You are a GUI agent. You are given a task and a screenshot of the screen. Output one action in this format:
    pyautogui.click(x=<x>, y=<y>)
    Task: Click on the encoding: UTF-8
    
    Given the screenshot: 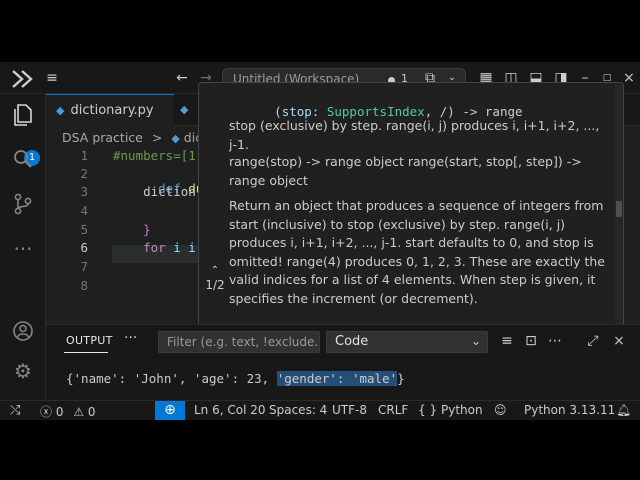 What is the action you would take?
    pyautogui.click(x=349, y=410)
    